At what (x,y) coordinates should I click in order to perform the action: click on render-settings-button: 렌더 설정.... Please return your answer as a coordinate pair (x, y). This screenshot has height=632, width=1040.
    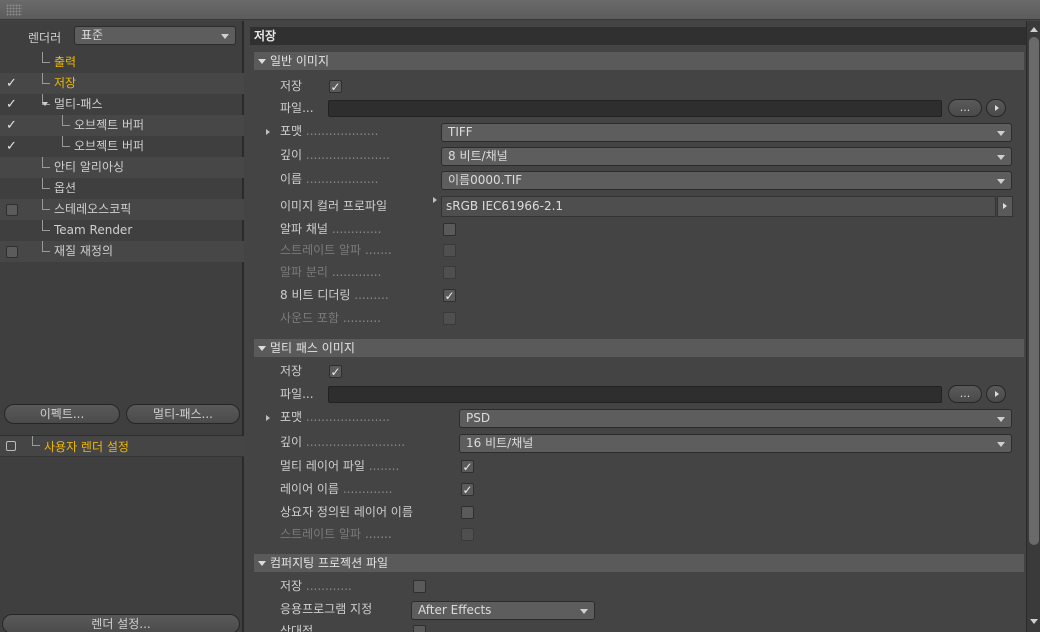
    Looking at the image, I should click on (121, 623).